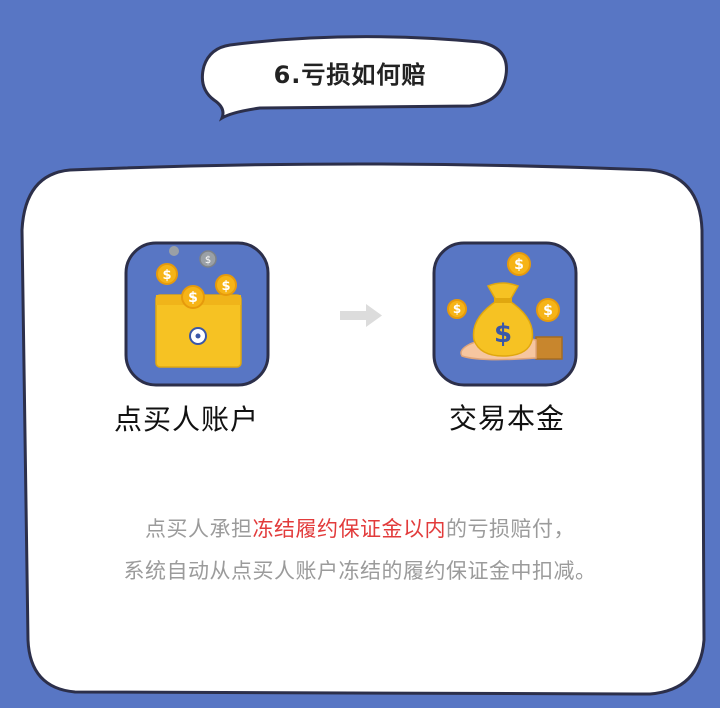 This screenshot has height=708, width=720. Describe the element at coordinates (505, 314) in the screenshot. I see `money-bag-tile: $ $ $ $` at that location.